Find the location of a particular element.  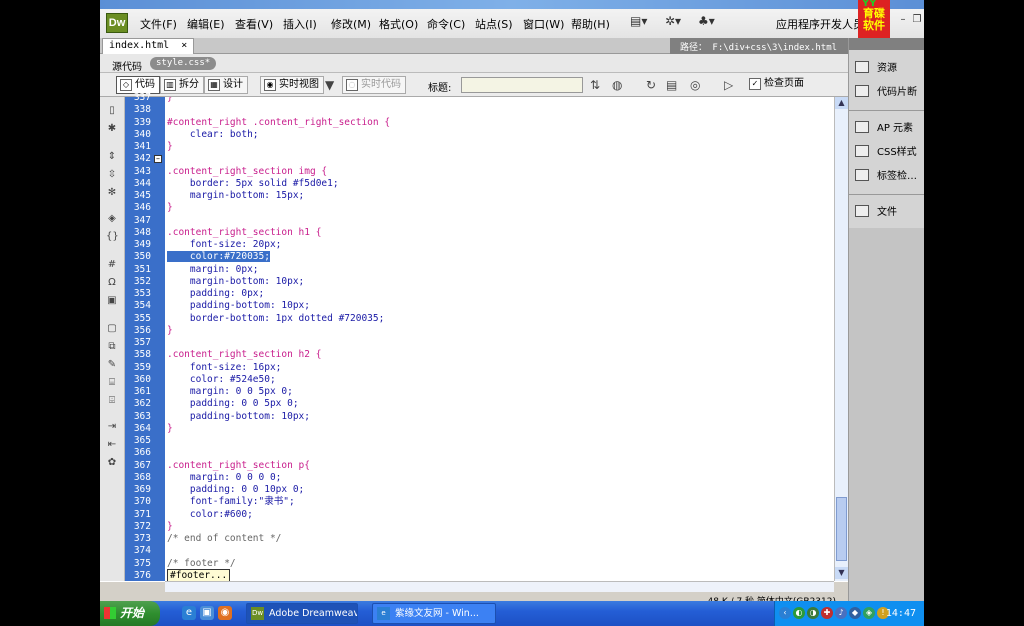

collapse-tag-icon: ⇕ is located at coordinates (112, 156).